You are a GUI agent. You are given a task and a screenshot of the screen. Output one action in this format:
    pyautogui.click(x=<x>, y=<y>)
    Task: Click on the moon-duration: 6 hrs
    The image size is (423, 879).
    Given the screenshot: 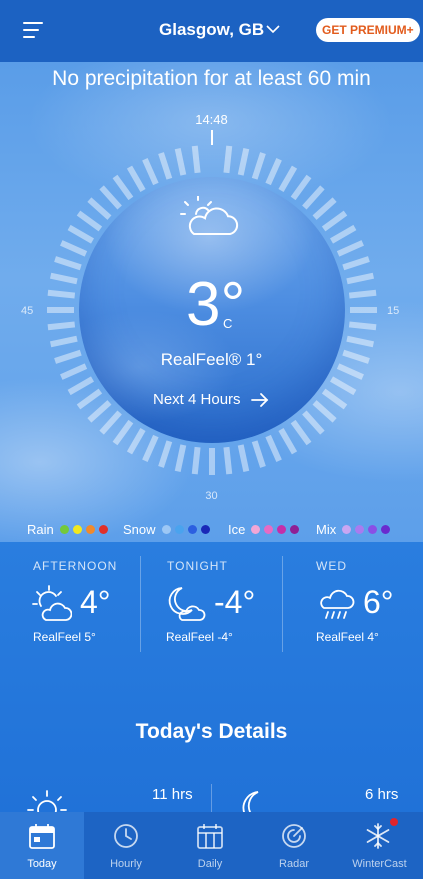 What is the action you would take?
    pyautogui.click(x=382, y=794)
    